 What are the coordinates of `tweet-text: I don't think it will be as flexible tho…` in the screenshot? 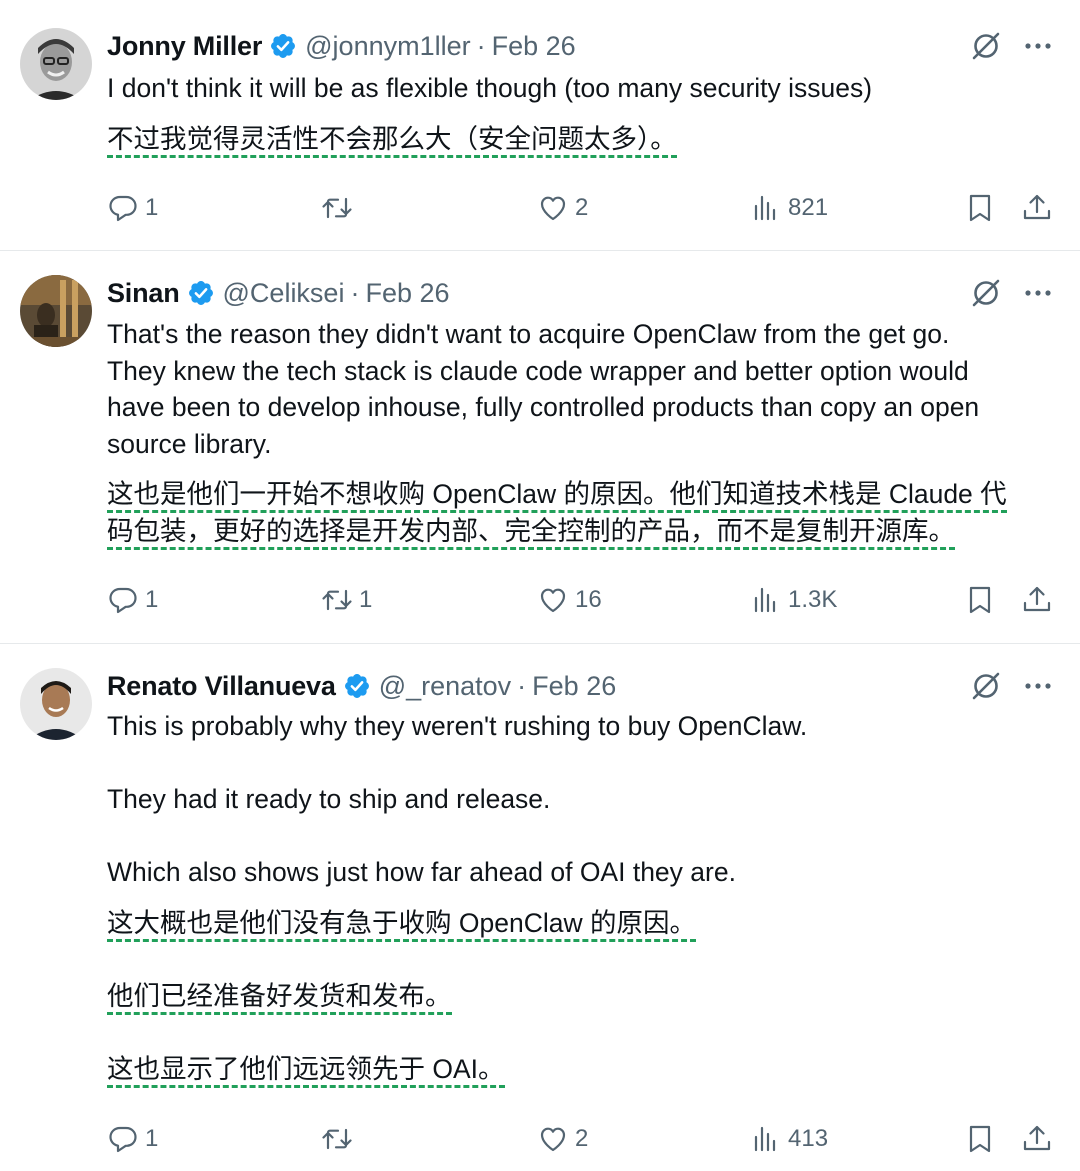 It's located at (582, 88).